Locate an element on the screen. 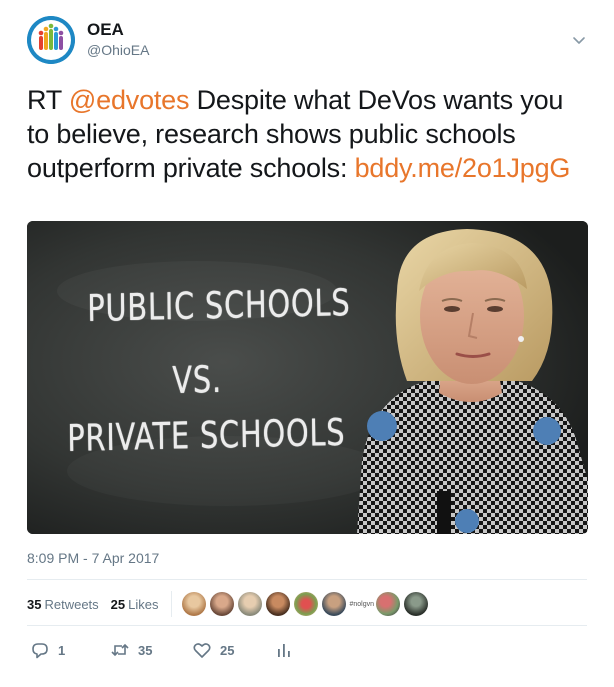 The image size is (614, 687). display-name: OEA is located at coordinates (118, 30).